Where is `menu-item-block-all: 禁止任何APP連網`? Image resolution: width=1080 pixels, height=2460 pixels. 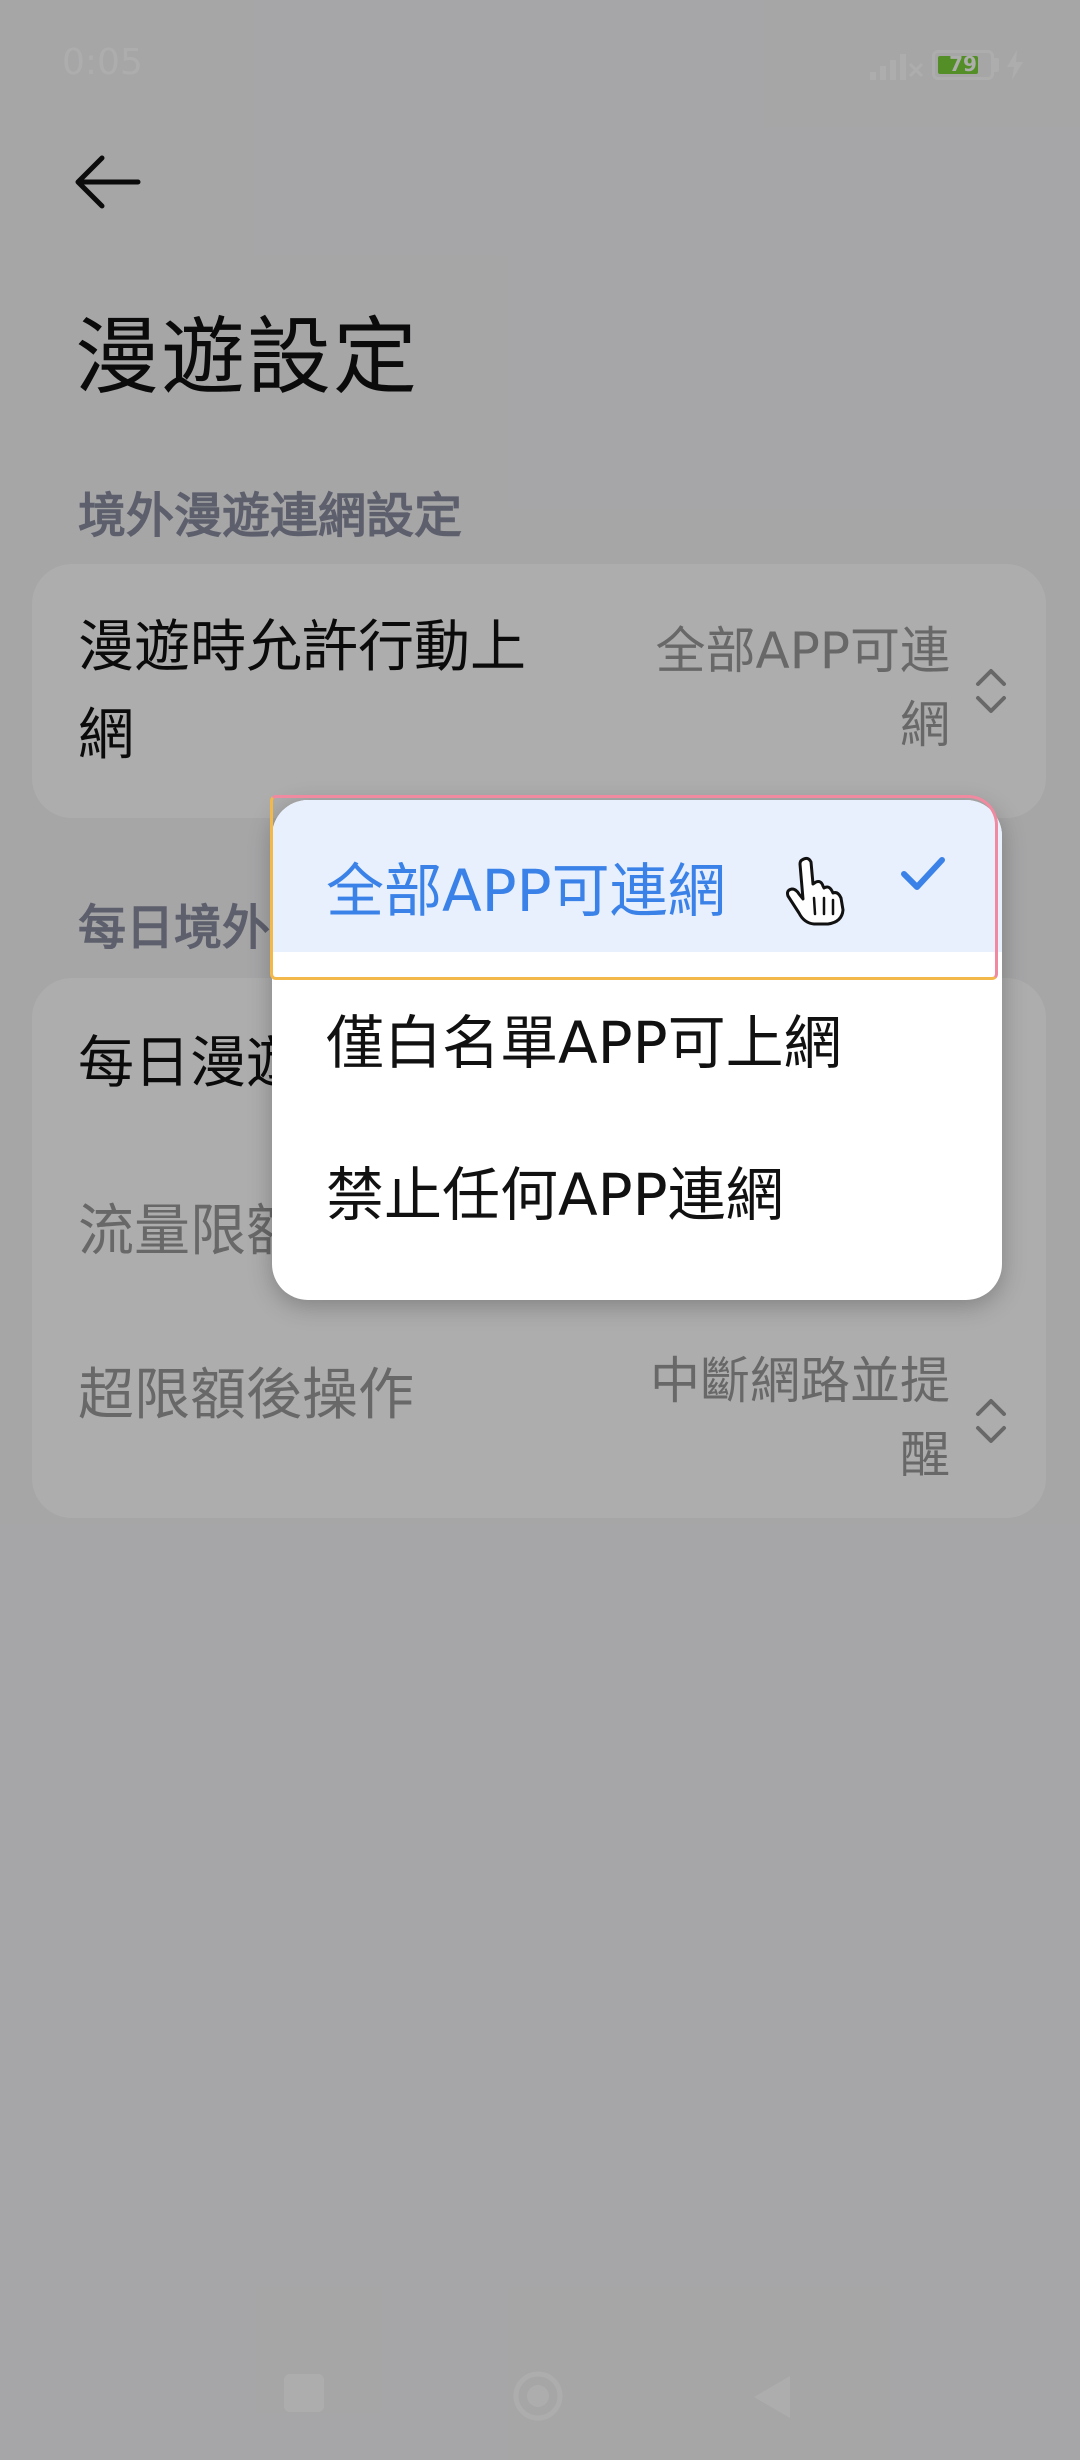
menu-item-block-all: 禁止任何APP連網 is located at coordinates (637, 1180).